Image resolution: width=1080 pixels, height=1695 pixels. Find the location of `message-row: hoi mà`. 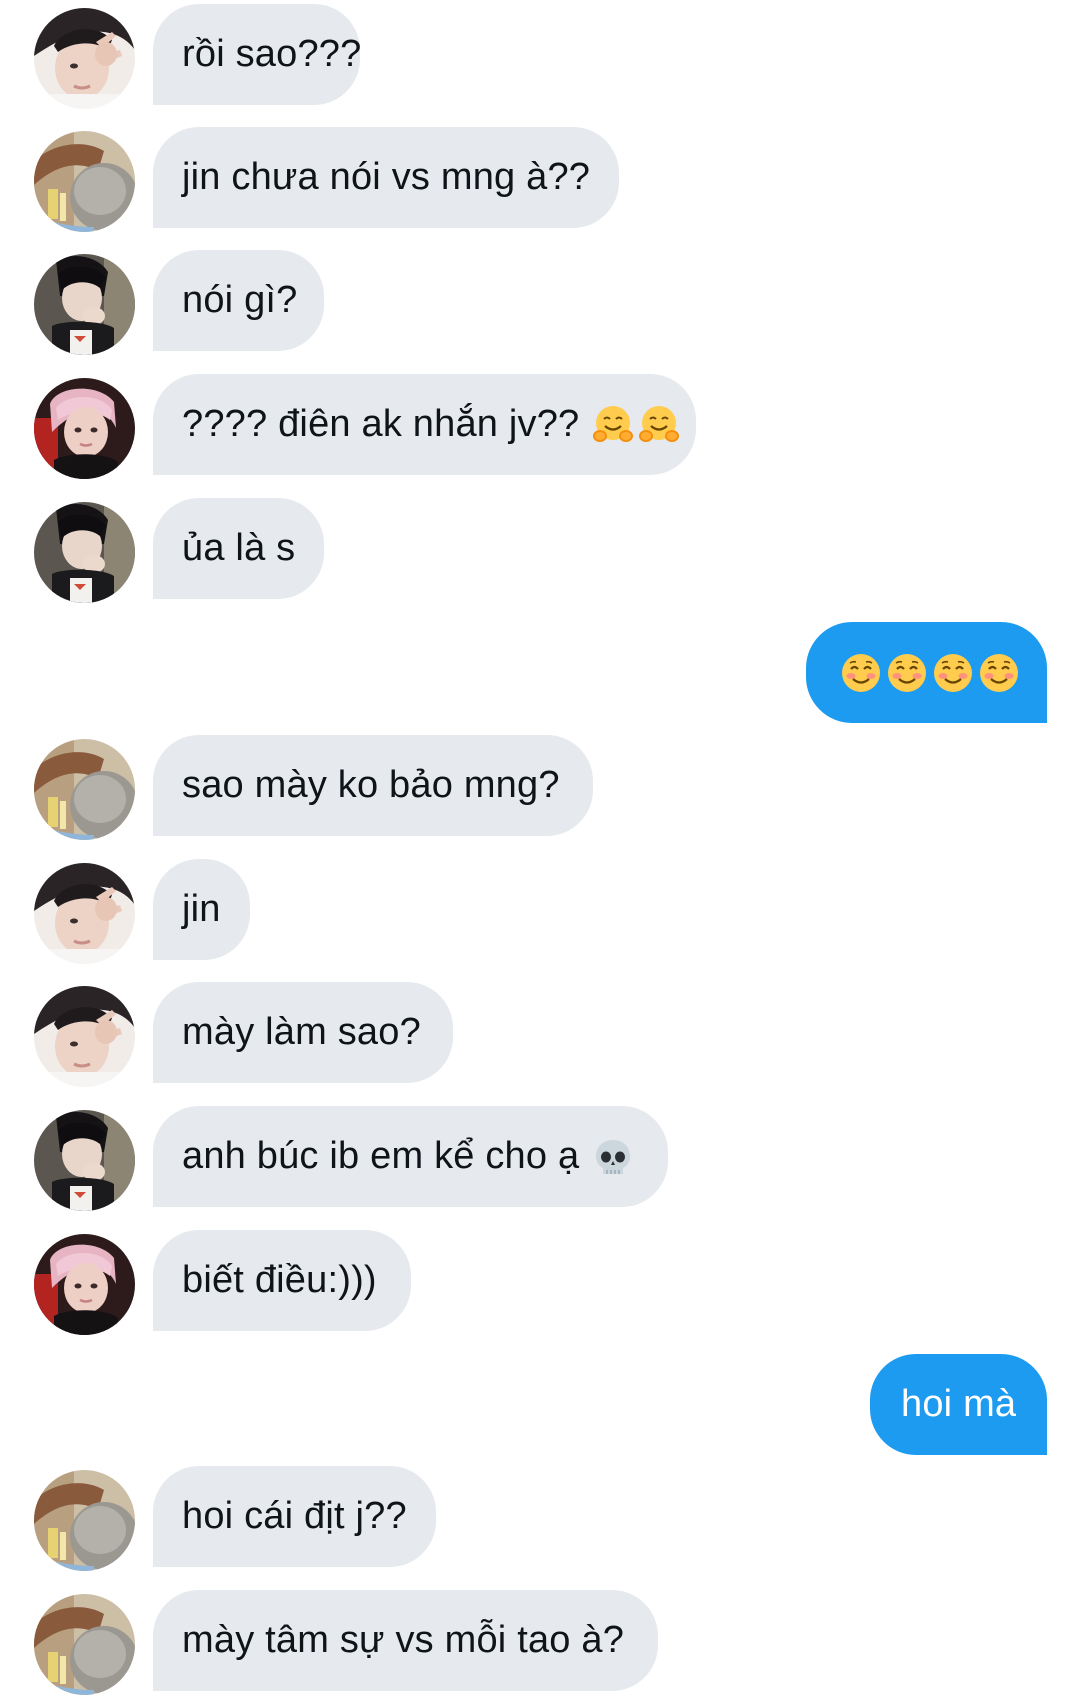

message-row: hoi mà is located at coordinates (540, 1406).